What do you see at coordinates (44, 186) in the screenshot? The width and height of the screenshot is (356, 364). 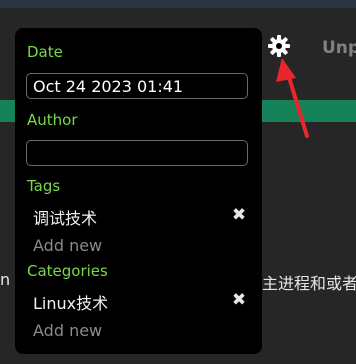 I see `tags-label: Tags` at bounding box center [44, 186].